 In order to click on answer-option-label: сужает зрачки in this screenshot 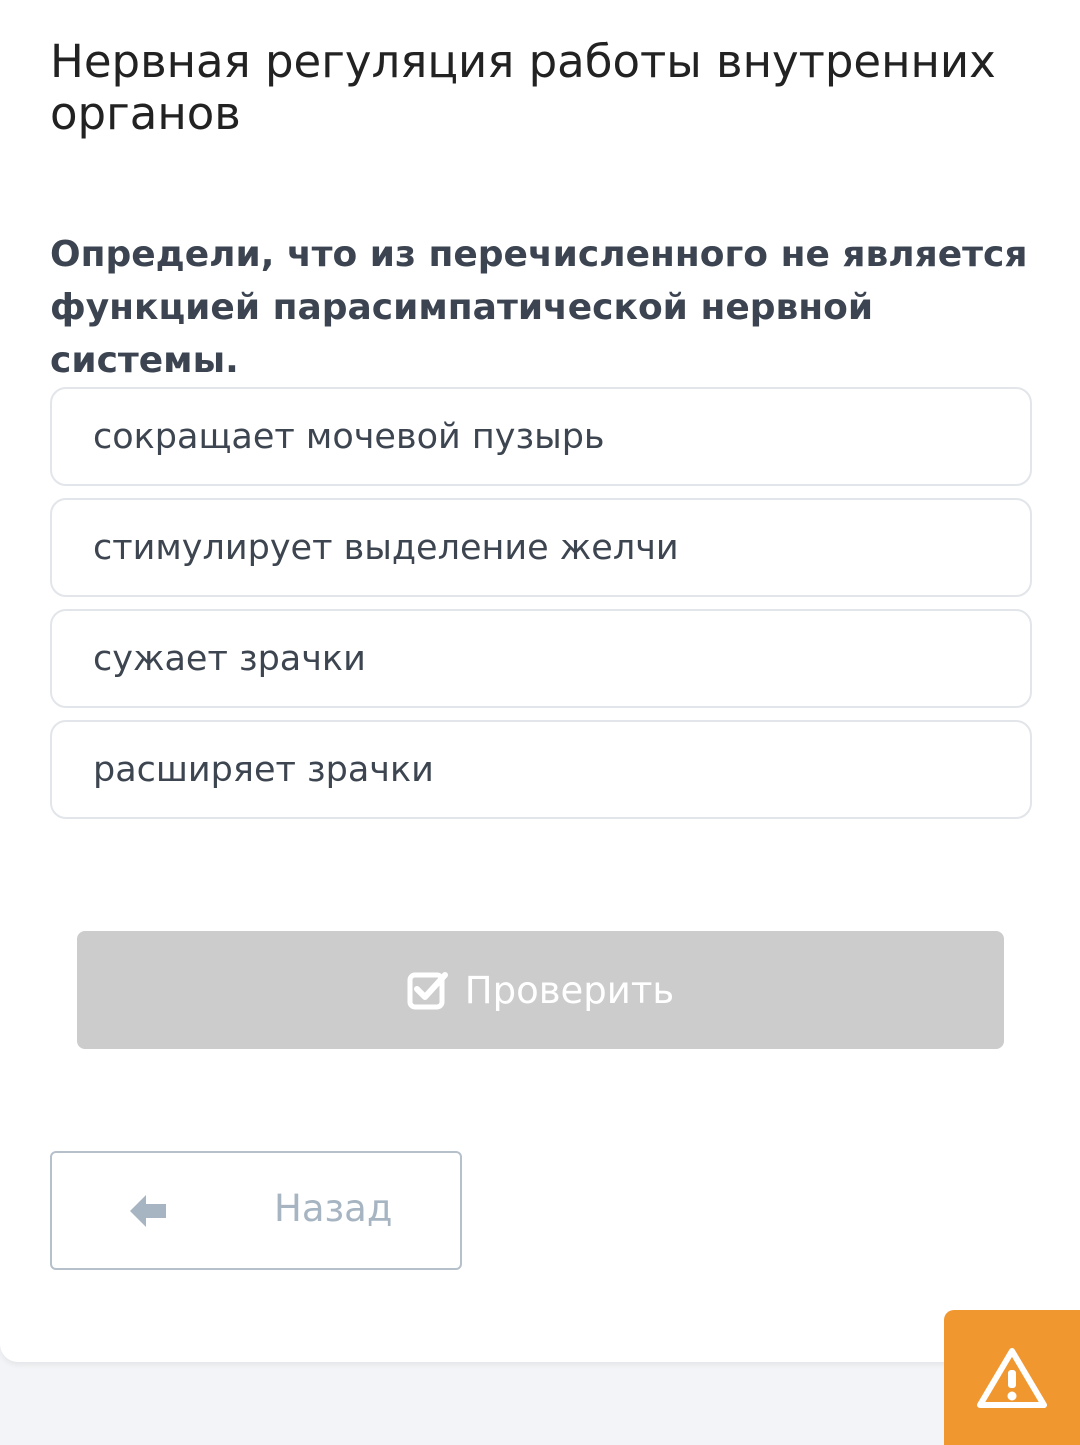, I will do `click(229, 658)`.